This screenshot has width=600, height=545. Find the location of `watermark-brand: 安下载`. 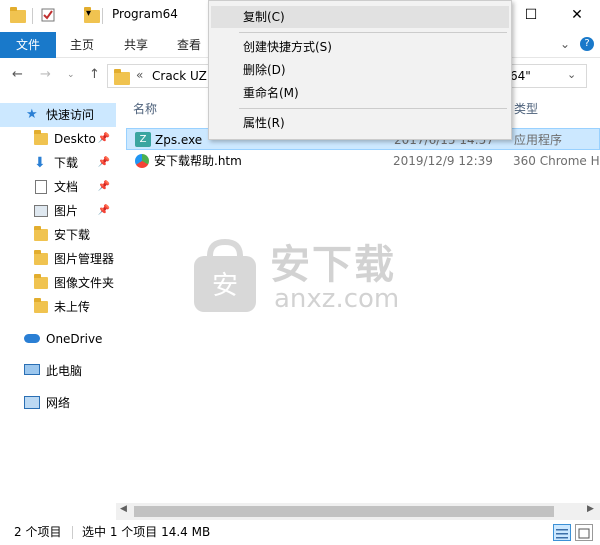

watermark-brand: 安下载 is located at coordinates (333, 265).